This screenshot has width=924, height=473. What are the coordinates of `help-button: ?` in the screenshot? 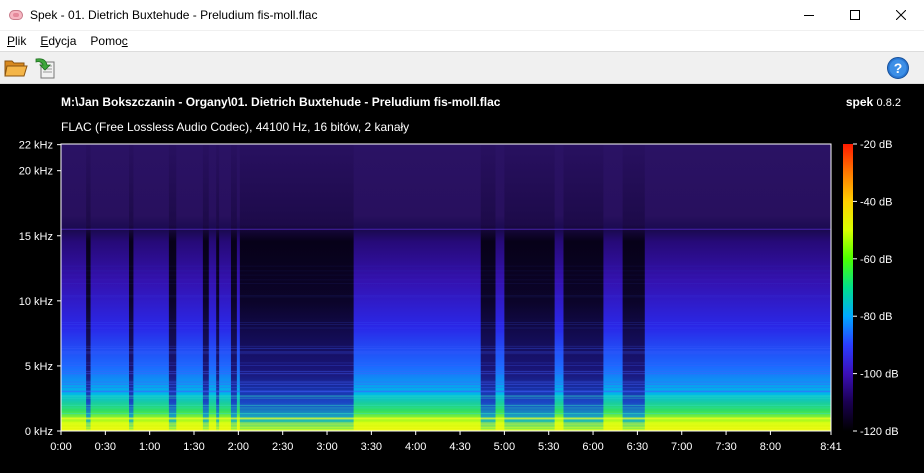 It's located at (898, 68).